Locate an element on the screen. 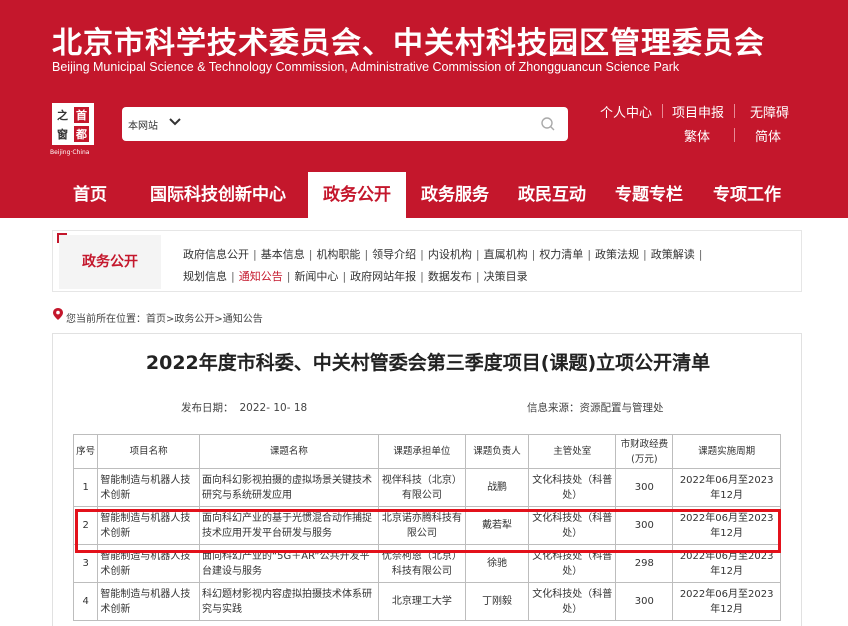  info-source-label: 信息来源： is located at coordinates (553, 408).